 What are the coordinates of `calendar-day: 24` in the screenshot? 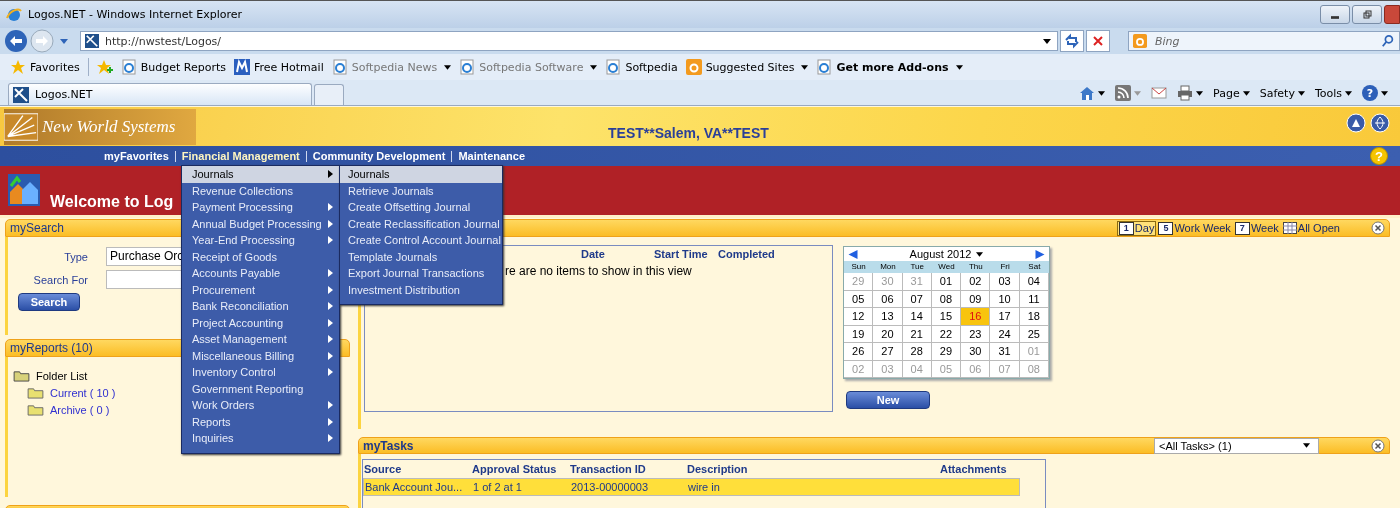 It's located at (1005, 334).